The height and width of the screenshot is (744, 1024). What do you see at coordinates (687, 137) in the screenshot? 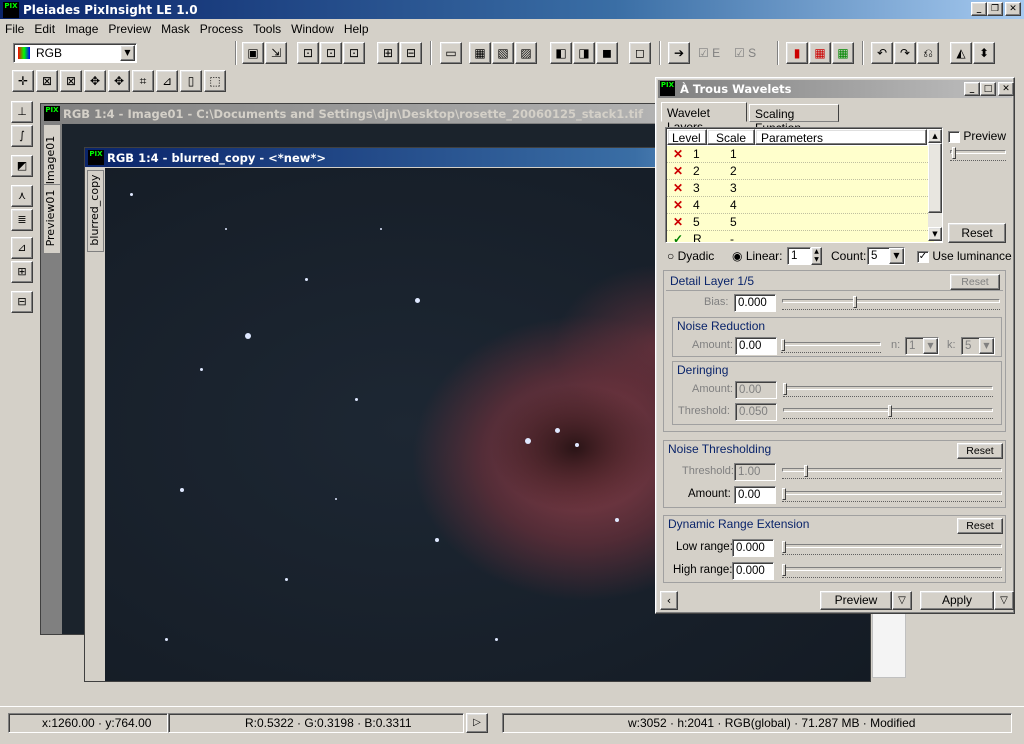
I see `col-level: Level` at bounding box center [687, 137].